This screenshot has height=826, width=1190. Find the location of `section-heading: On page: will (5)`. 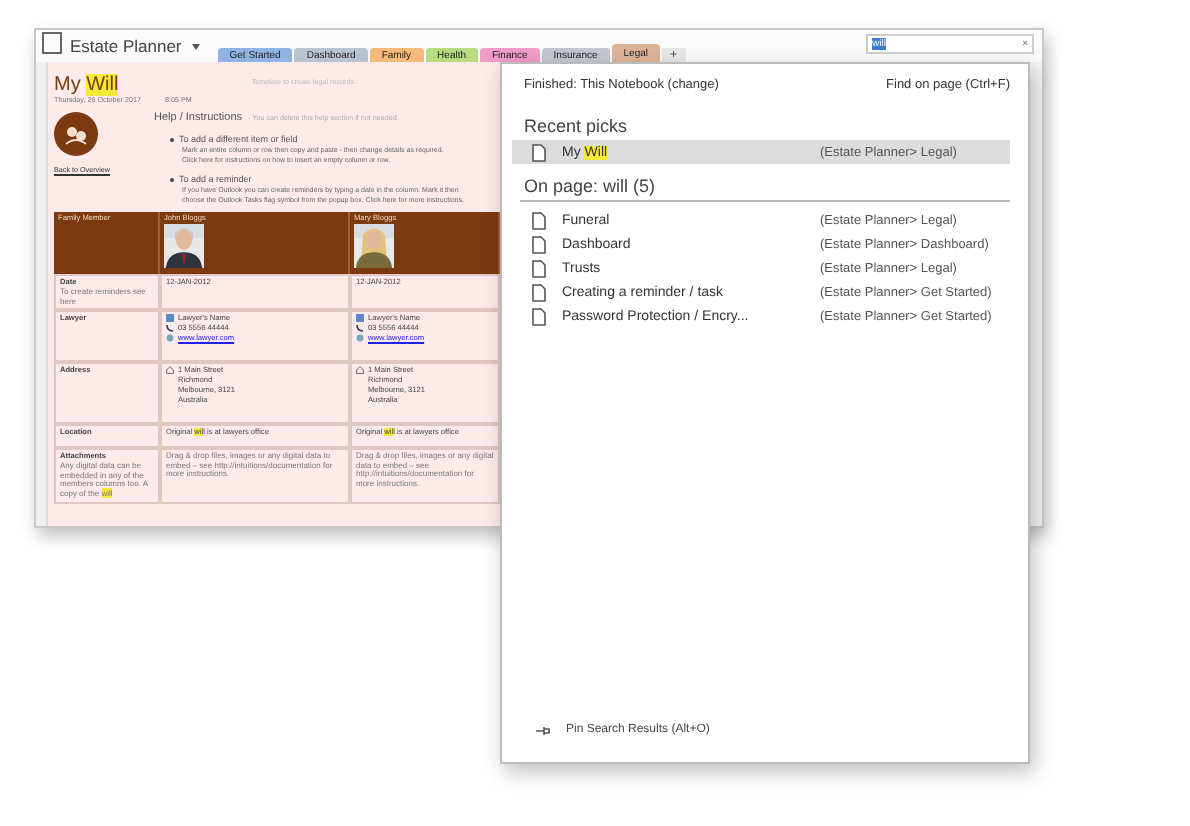

section-heading: On page: will (5) is located at coordinates (591, 188).